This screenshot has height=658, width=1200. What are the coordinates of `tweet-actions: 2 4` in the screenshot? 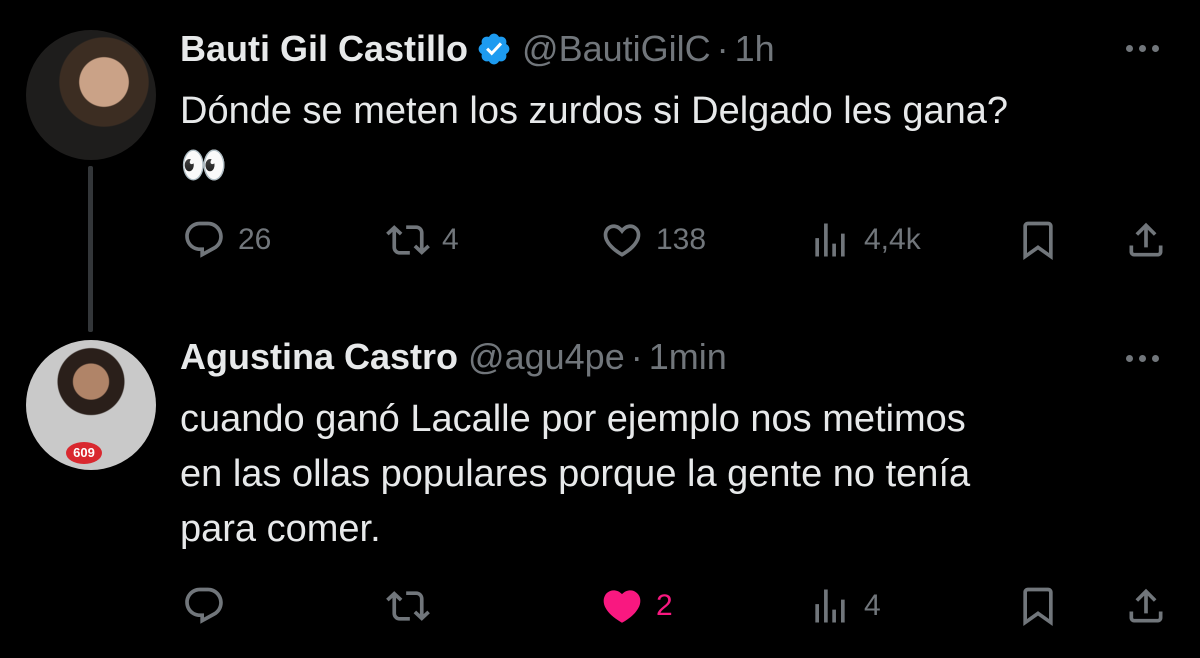 It's located at (600, 609).